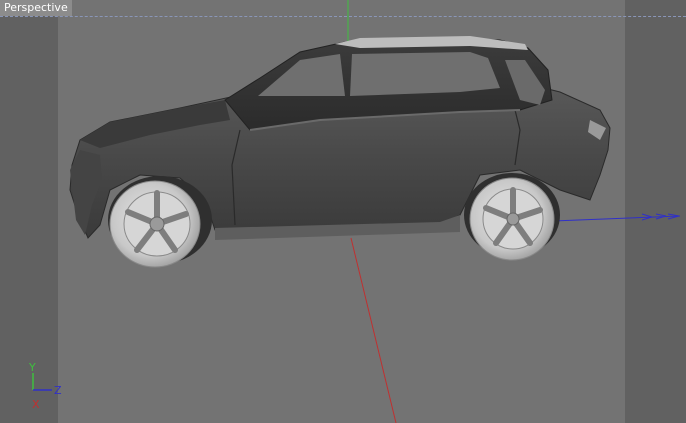 The height and width of the screenshot is (423, 686). What do you see at coordinates (373, 330) in the screenshot?
I see `world-x-axis-line` at bounding box center [373, 330].